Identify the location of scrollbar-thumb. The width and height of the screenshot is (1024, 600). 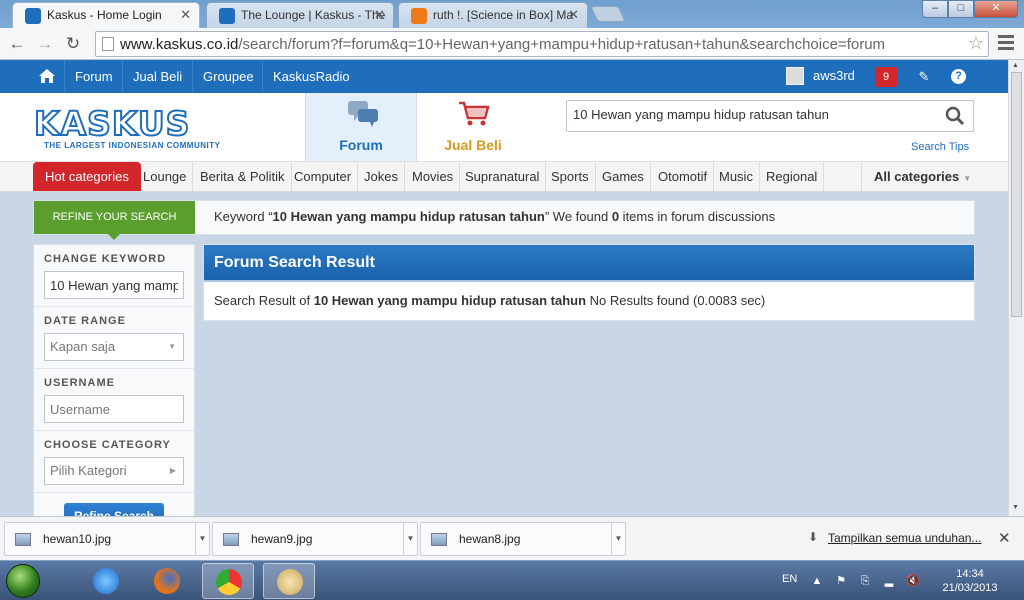
(1016, 194).